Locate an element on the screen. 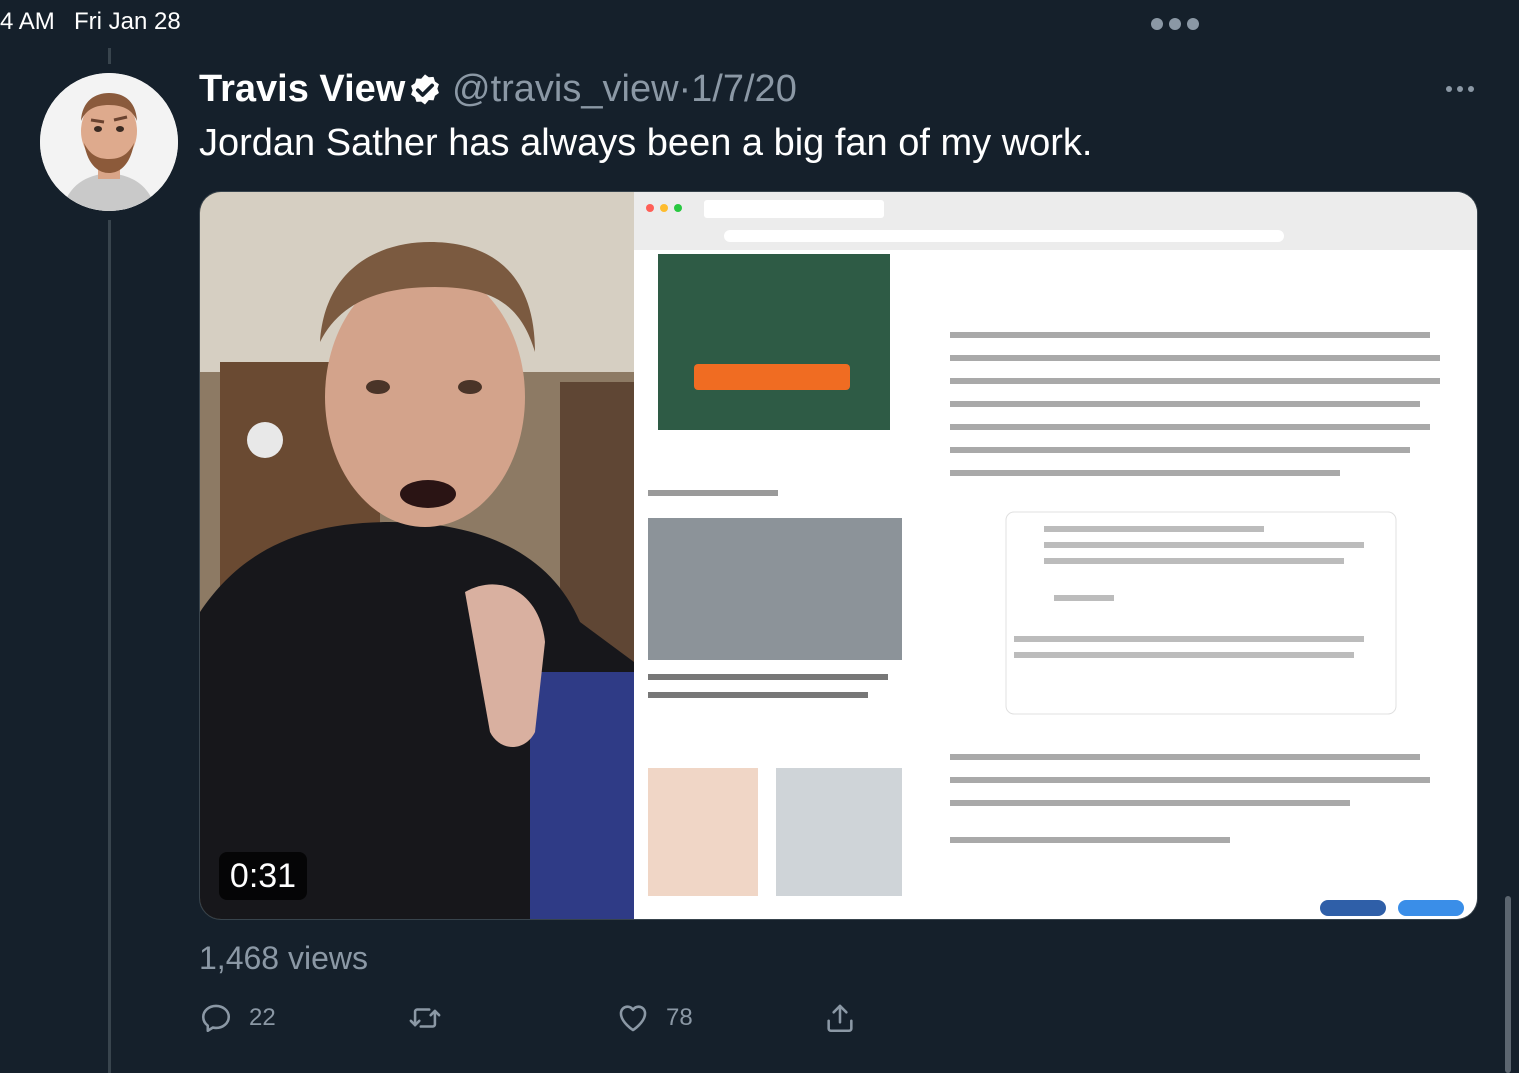  verified-badge-icon is located at coordinates (425, 89).